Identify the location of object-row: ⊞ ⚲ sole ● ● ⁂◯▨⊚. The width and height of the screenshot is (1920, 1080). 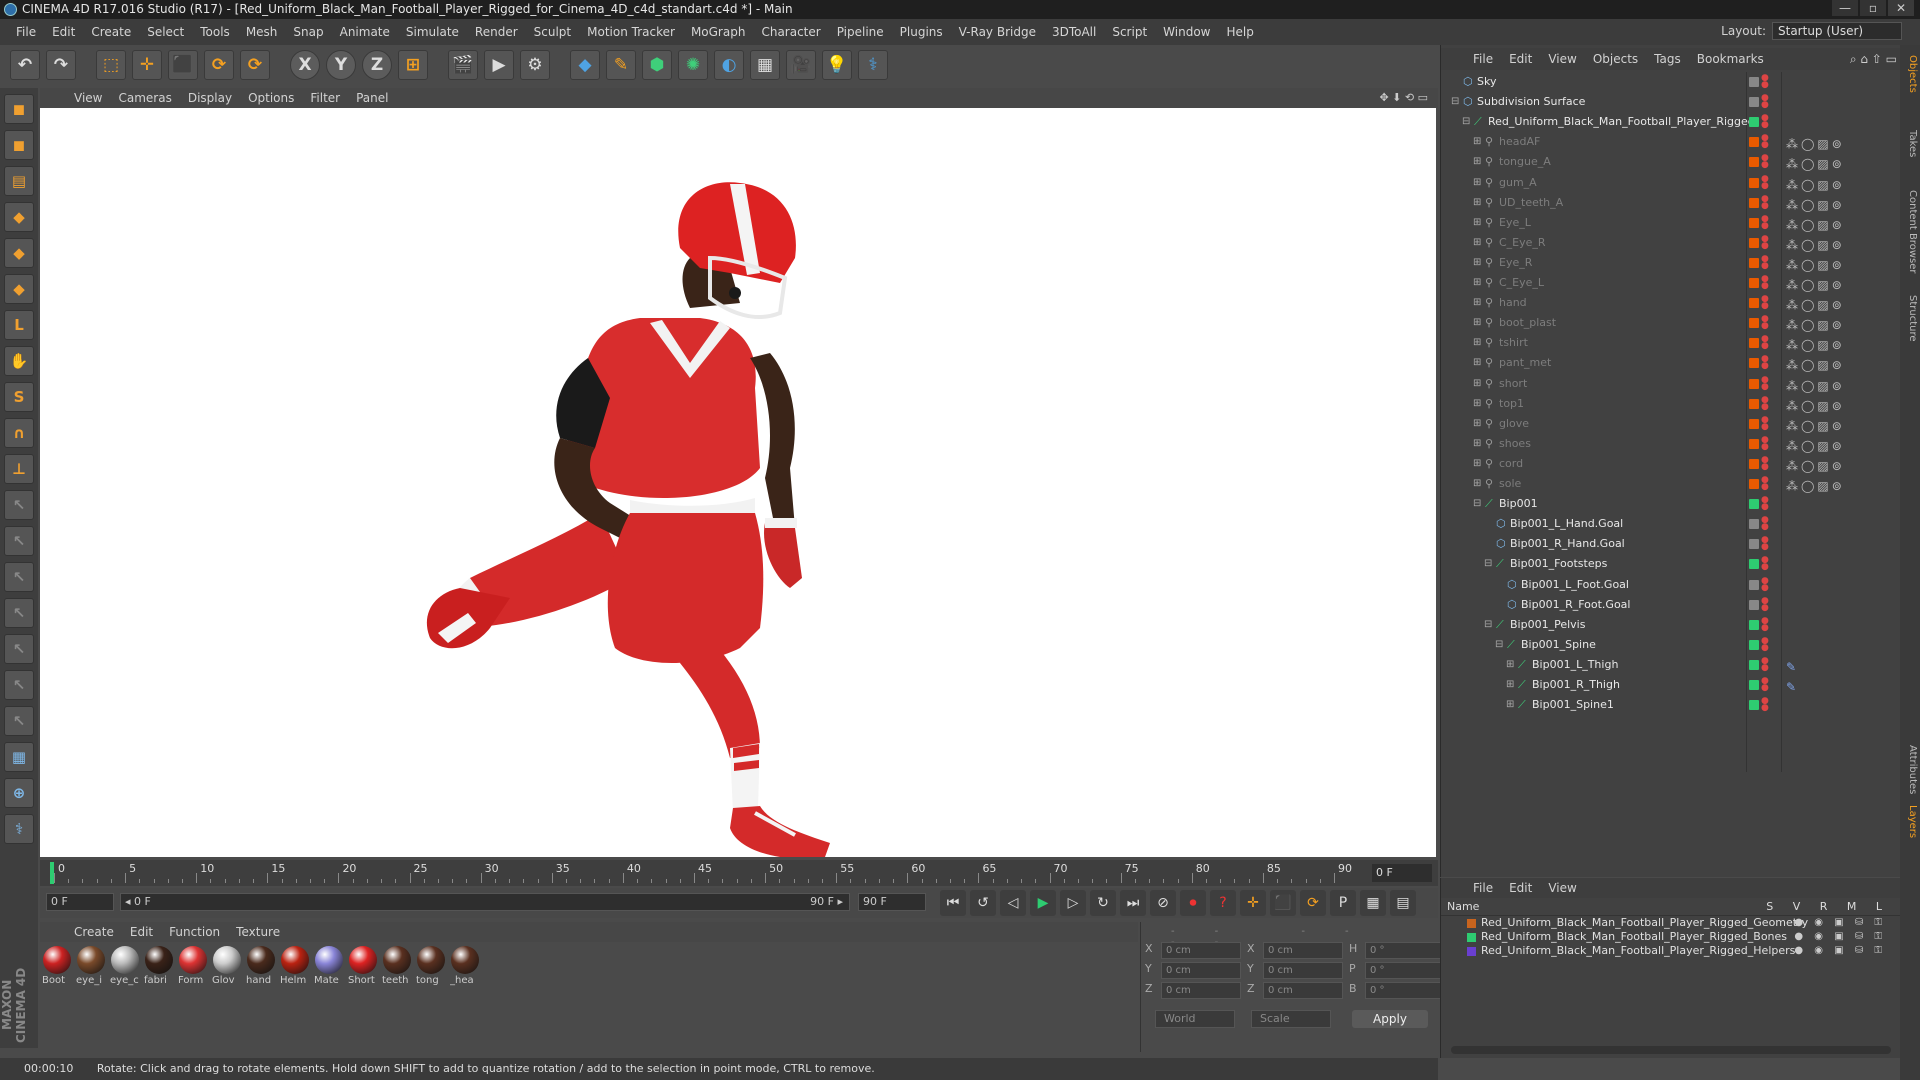
(1671, 484).